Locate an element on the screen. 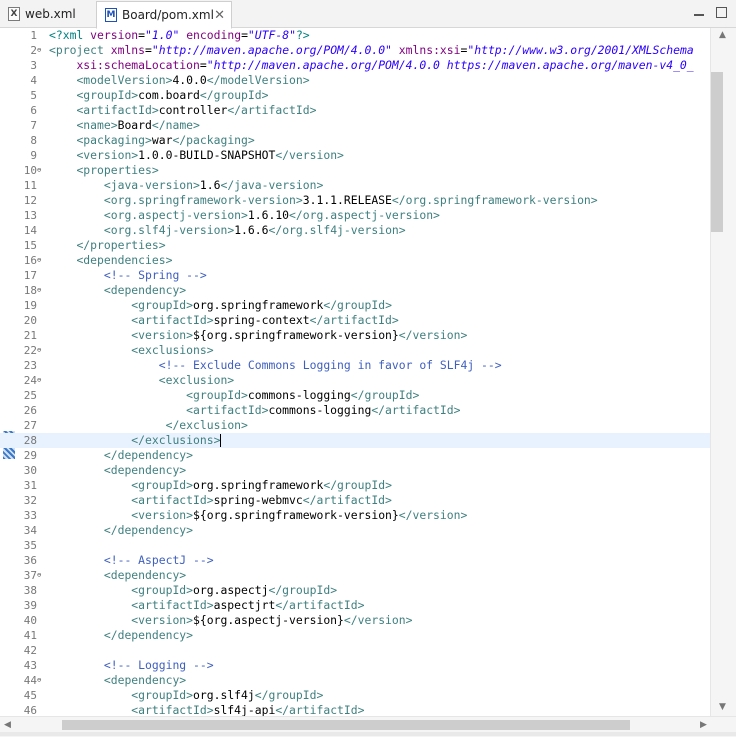 The width and height of the screenshot is (736, 737). code-line: 27 </exclusion> is located at coordinates (355, 425).